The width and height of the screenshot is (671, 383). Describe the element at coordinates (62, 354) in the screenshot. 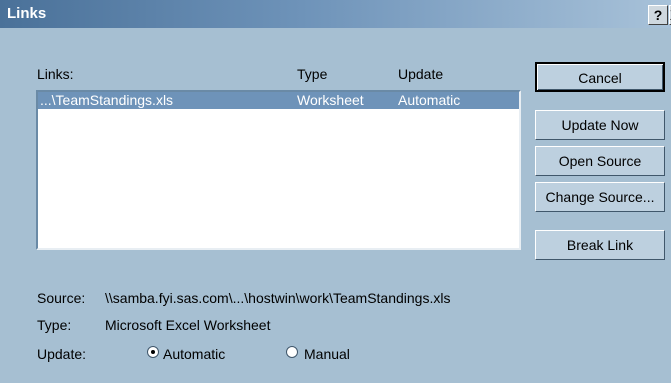

I see `update-label: Update:` at that location.